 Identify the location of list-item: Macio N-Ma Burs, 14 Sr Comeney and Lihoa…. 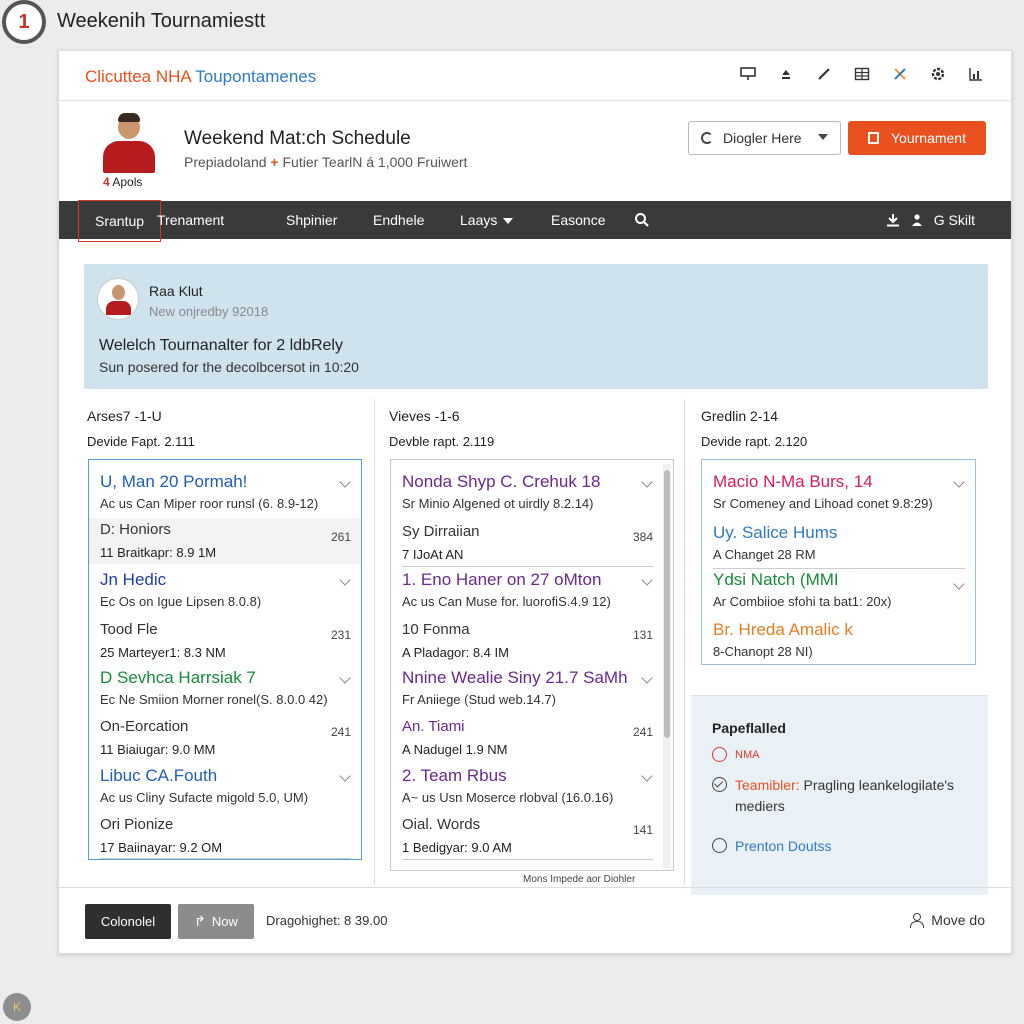
(838, 495).